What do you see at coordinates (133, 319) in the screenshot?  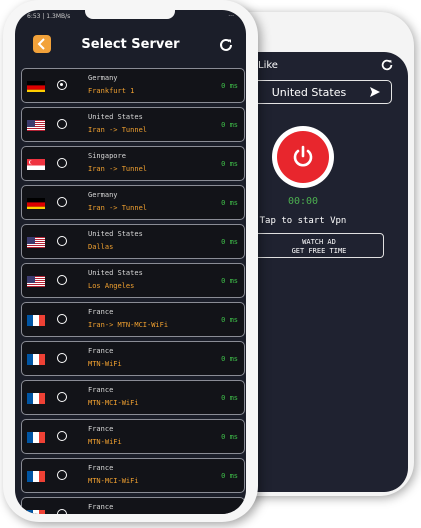 I see `server-row: France Iran-> MTN-MCI-WiFi 0 ms` at bounding box center [133, 319].